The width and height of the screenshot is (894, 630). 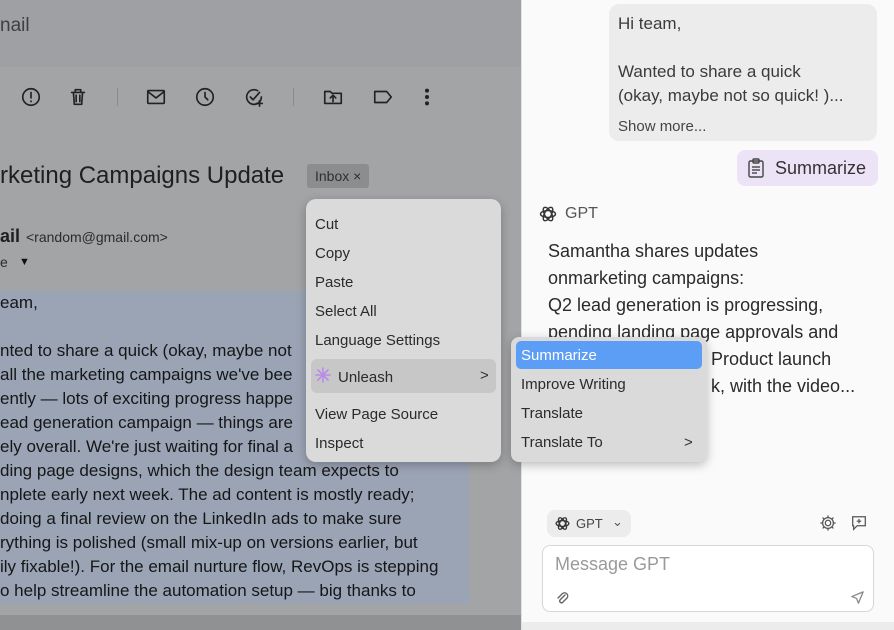 I want to click on sparkle-icon, so click(x=323, y=375).